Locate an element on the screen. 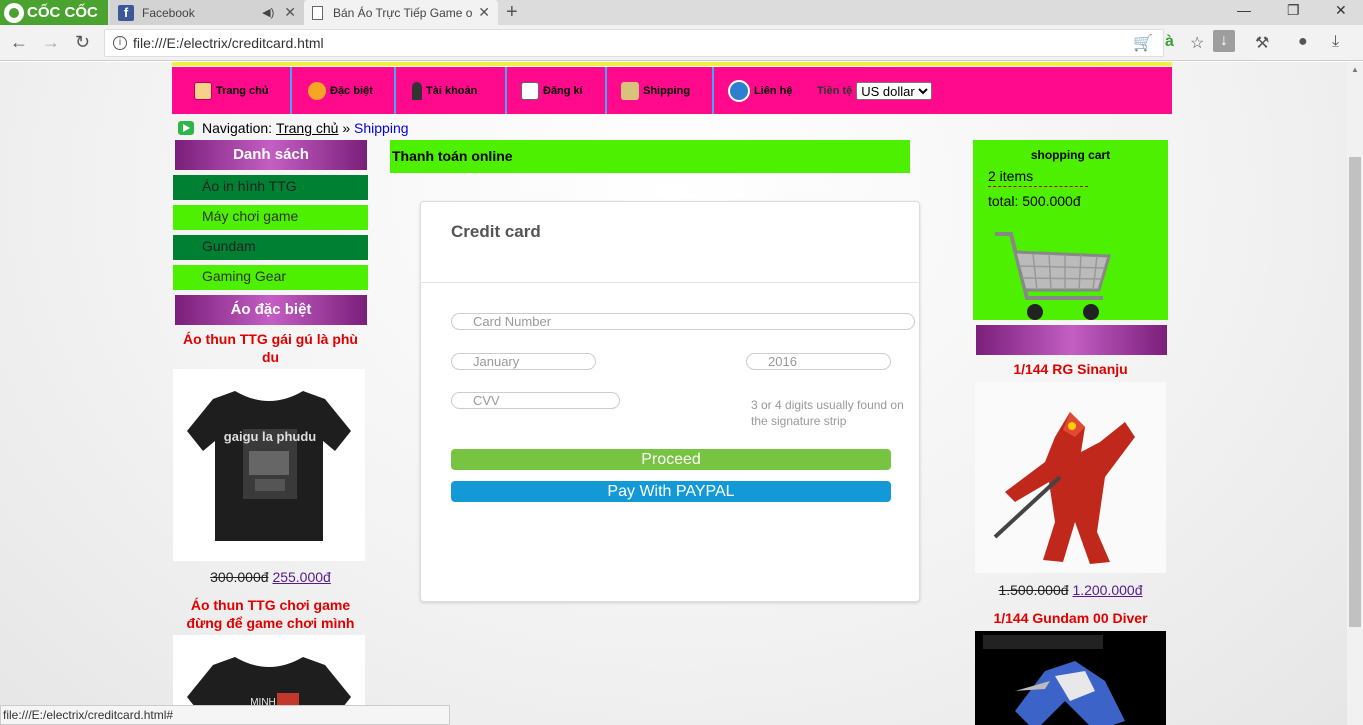  nav-label: Liên hệ is located at coordinates (773, 90).